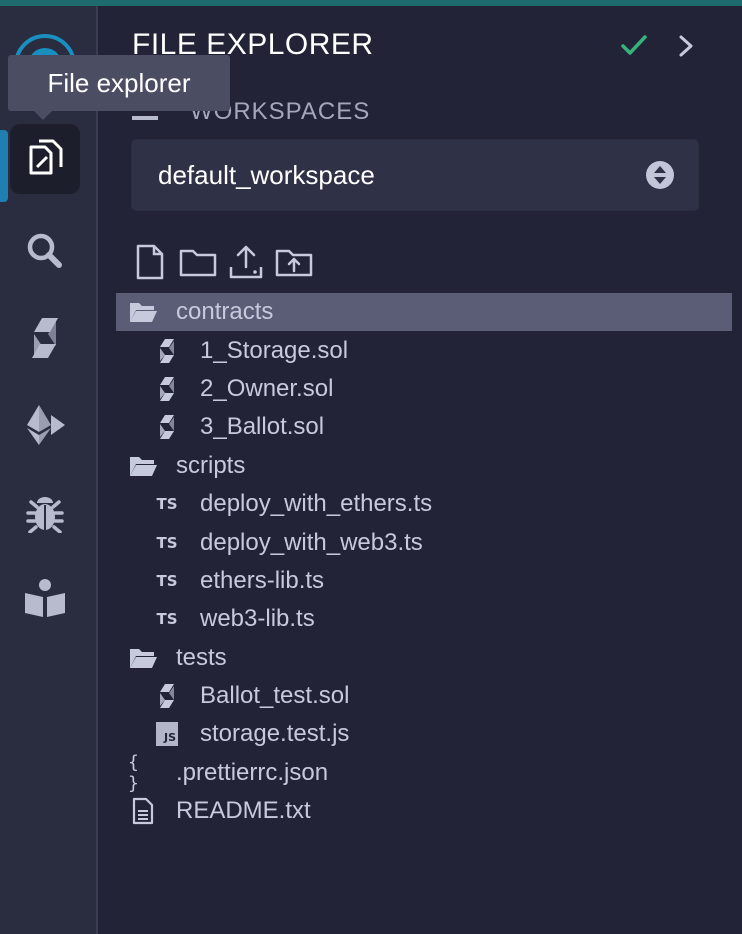 The width and height of the screenshot is (742, 934). I want to click on tree-item-label: storage.test.js, so click(275, 734).